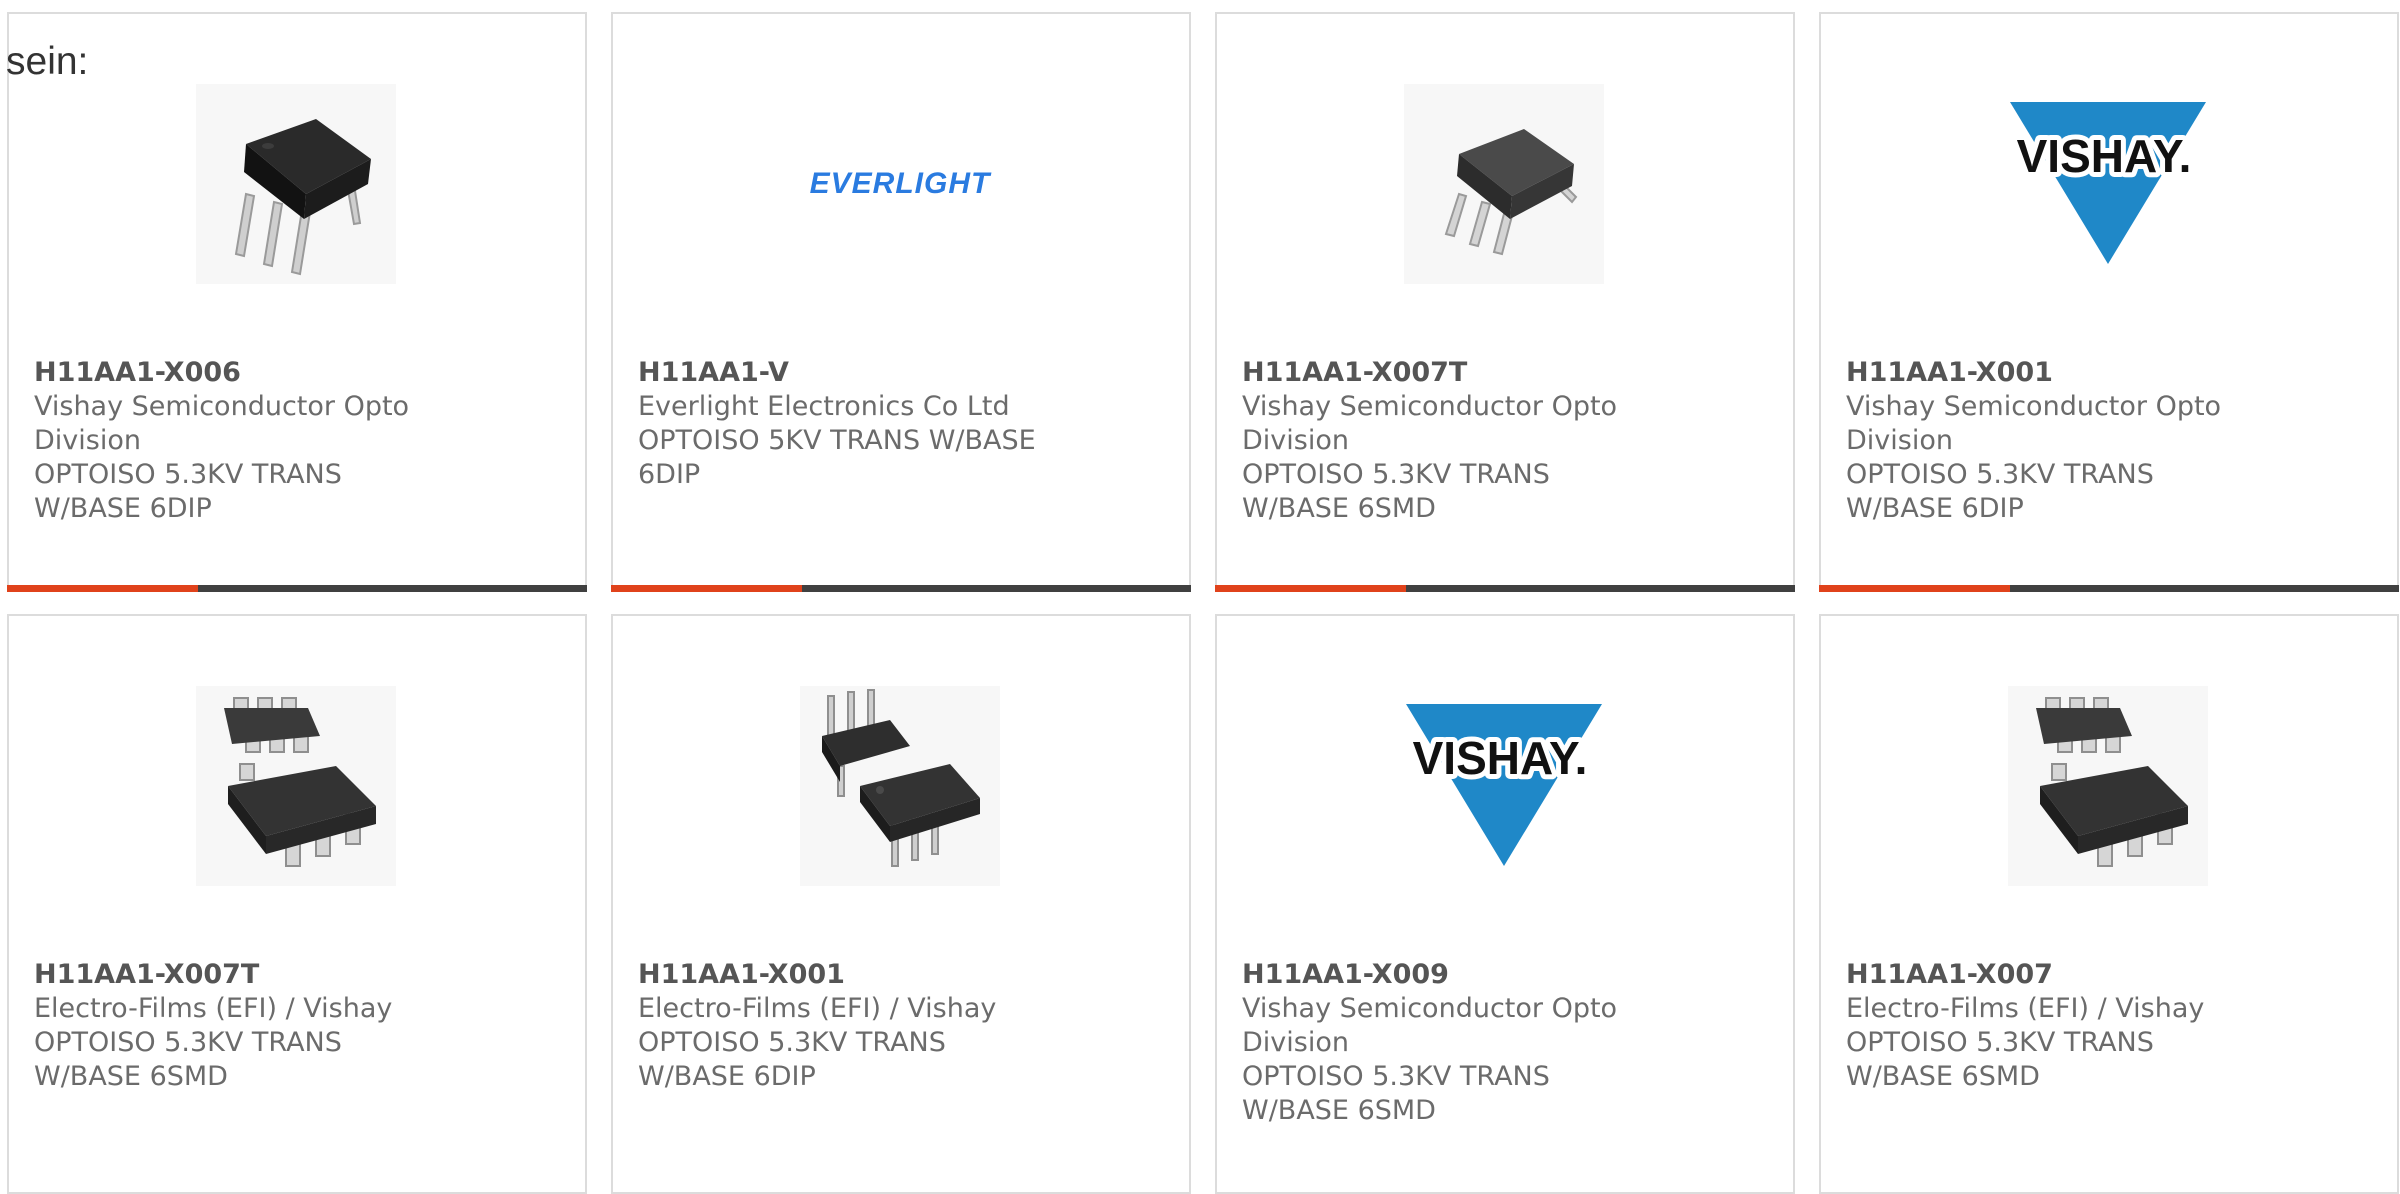  I want to click on part-number: H11AA1-X007, so click(2056, 975).